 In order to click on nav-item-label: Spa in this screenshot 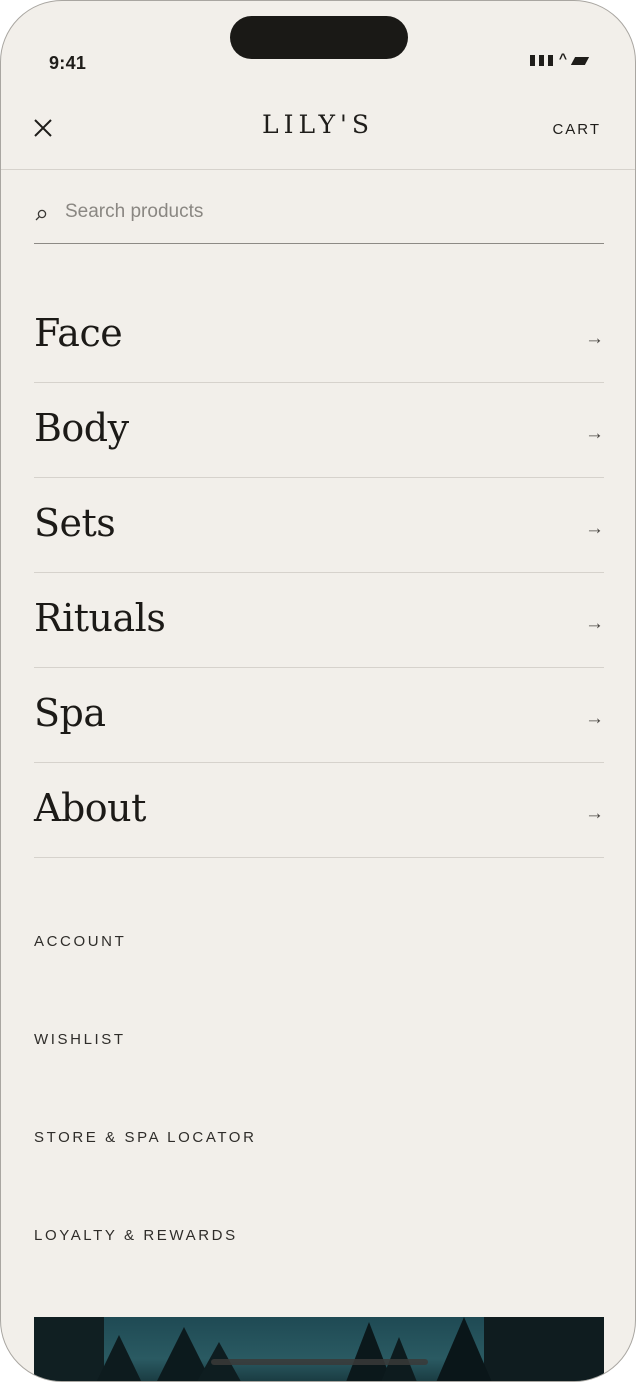, I will do `click(70, 713)`.